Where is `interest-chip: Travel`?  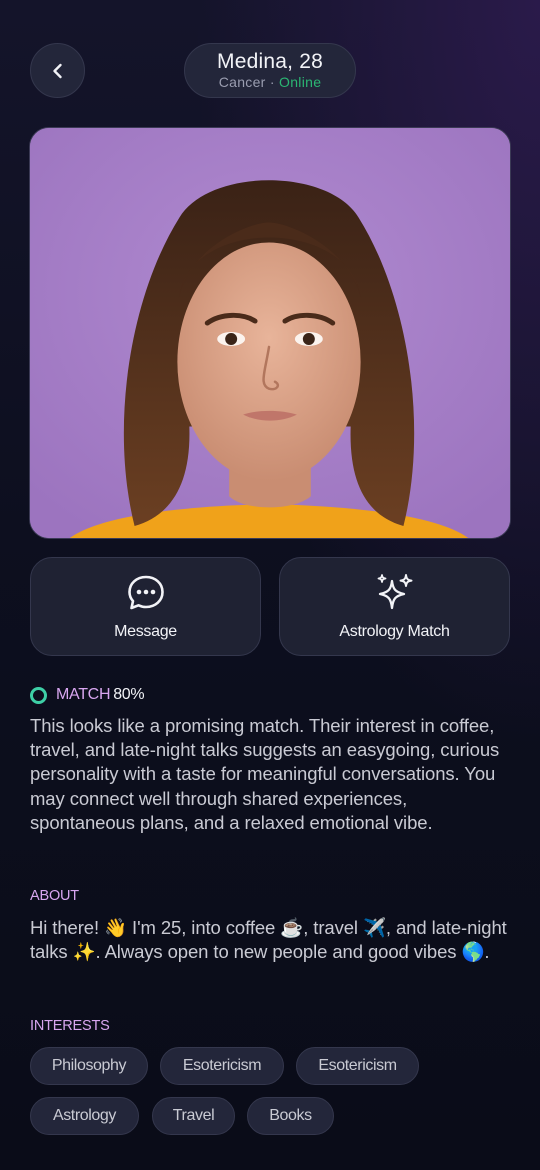
interest-chip: Travel is located at coordinates (193, 1116).